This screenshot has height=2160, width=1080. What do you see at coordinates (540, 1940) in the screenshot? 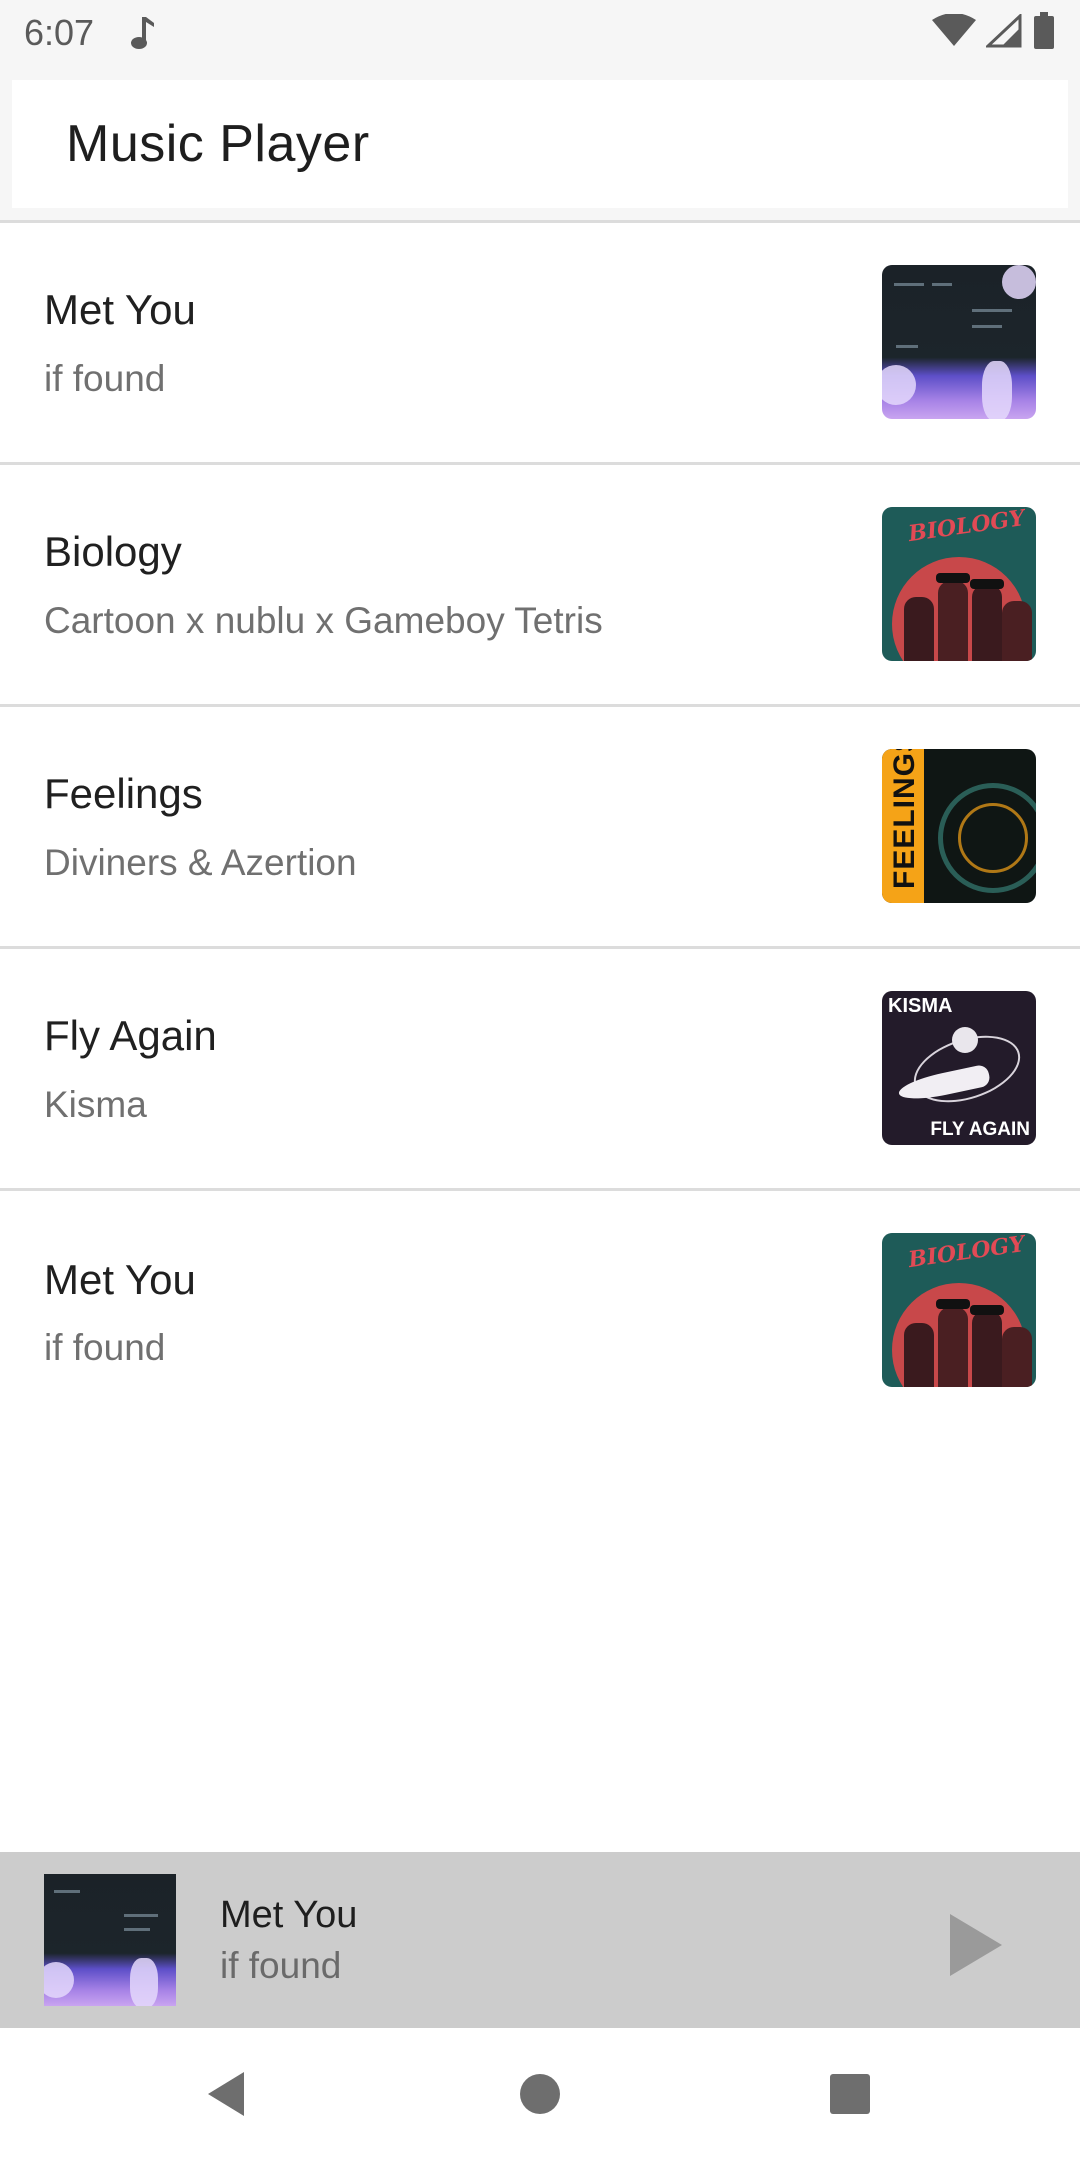
I see `now-playing-bar: Met You if found` at bounding box center [540, 1940].